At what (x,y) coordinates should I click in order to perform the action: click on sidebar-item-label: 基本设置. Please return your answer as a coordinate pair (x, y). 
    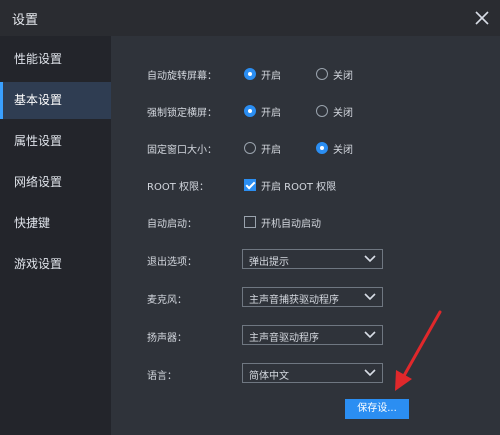
    Looking at the image, I should click on (38, 100).